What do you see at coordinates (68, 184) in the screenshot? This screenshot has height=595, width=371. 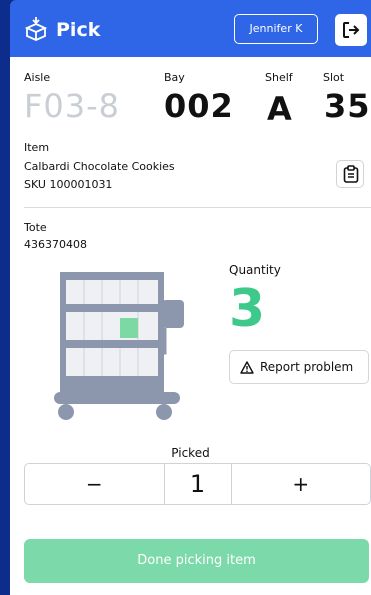 I see `item-sku: SKU 100001031` at bounding box center [68, 184].